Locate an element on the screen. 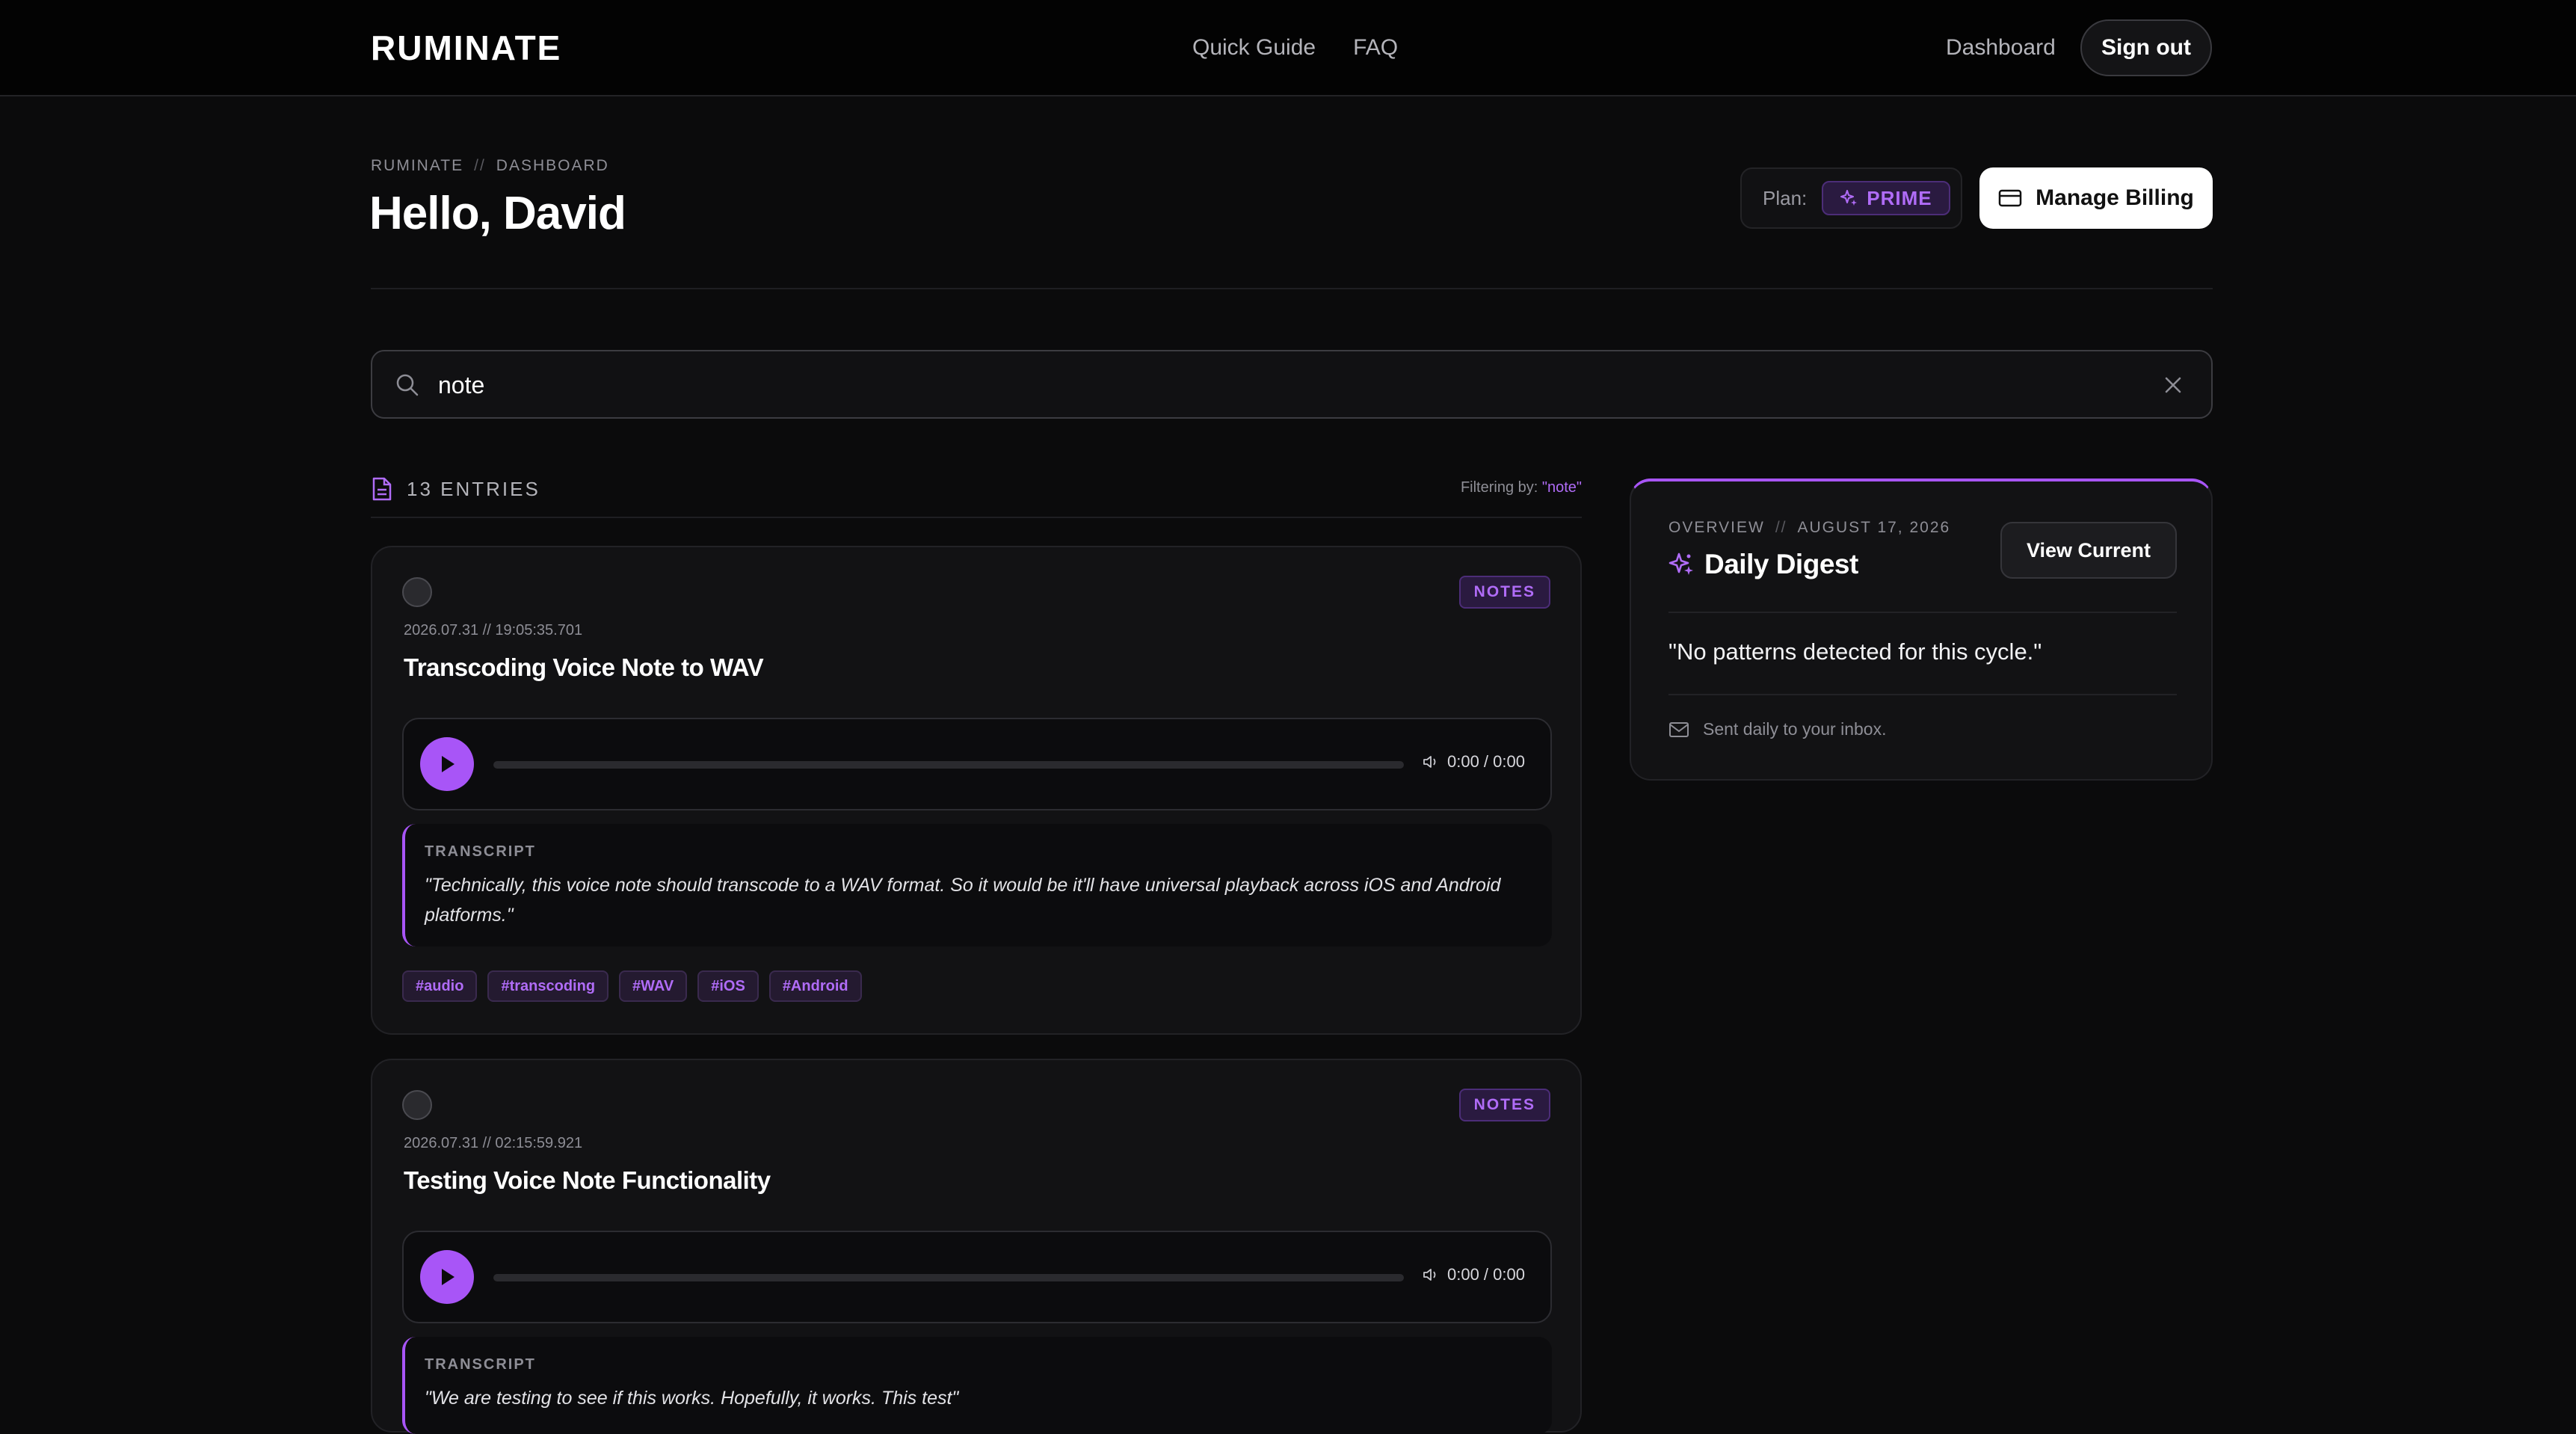  plan-indicator: Plan: PRIME is located at coordinates (1851, 198).